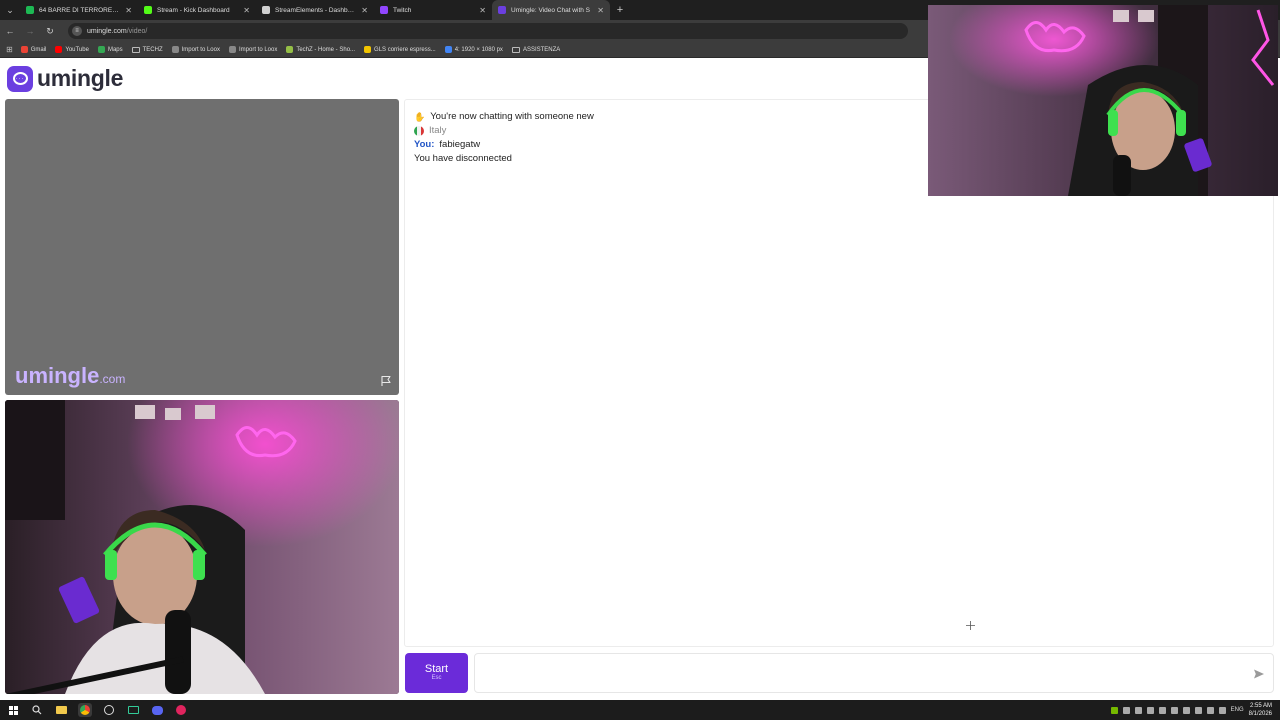 This screenshot has width=1280, height=720. What do you see at coordinates (61, 710) in the screenshot?
I see `file-explorer-icon` at bounding box center [61, 710].